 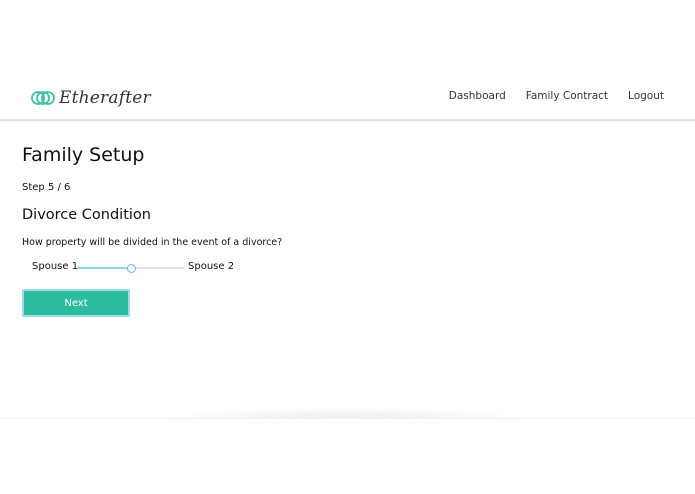 I want to click on next-button: Next, so click(x=76, y=303).